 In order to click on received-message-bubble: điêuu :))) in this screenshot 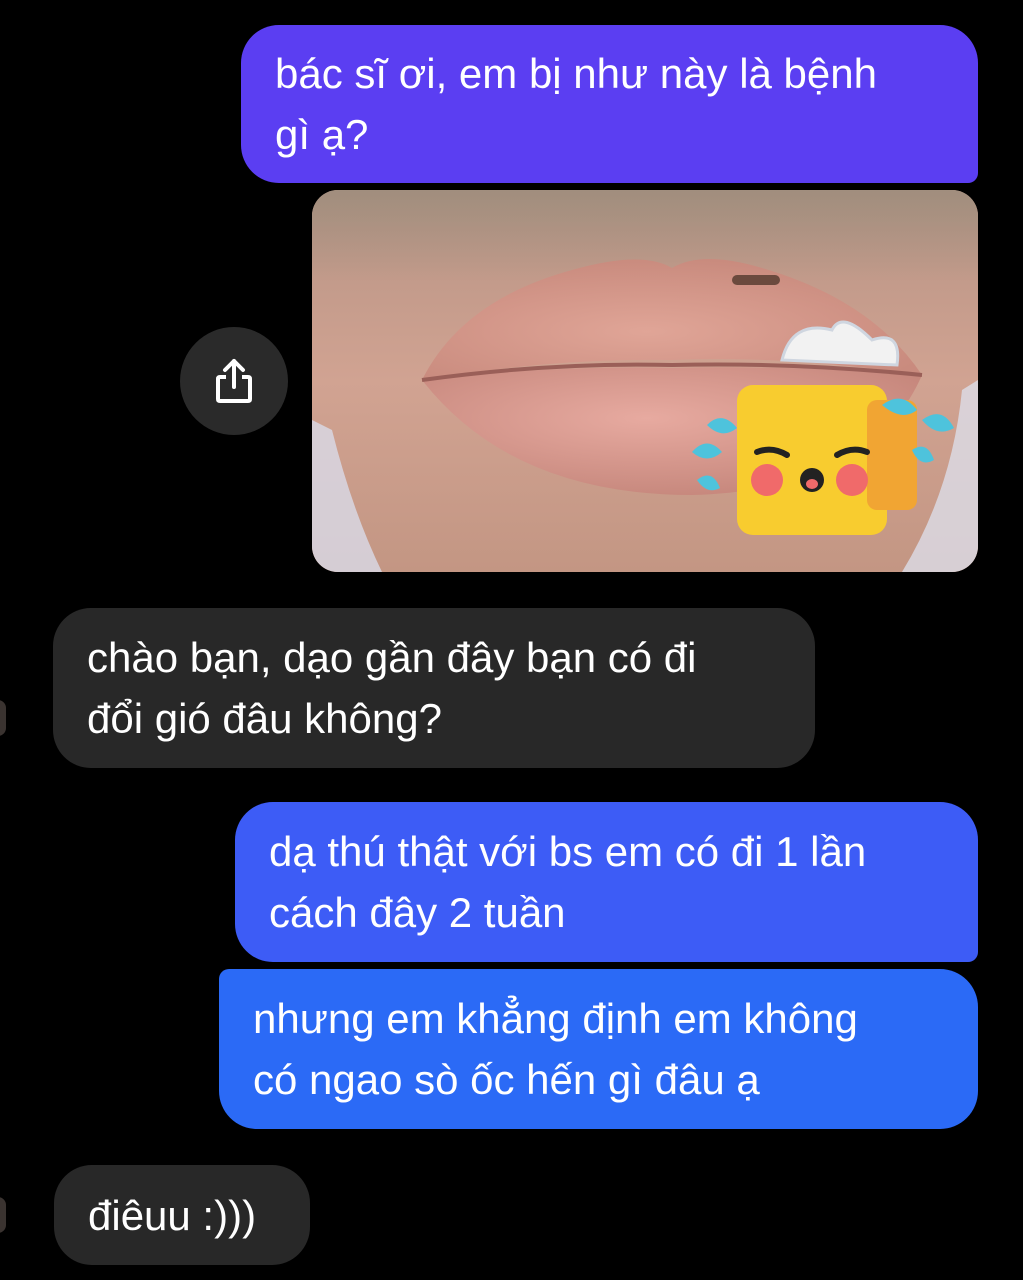, I will do `click(182, 1215)`.